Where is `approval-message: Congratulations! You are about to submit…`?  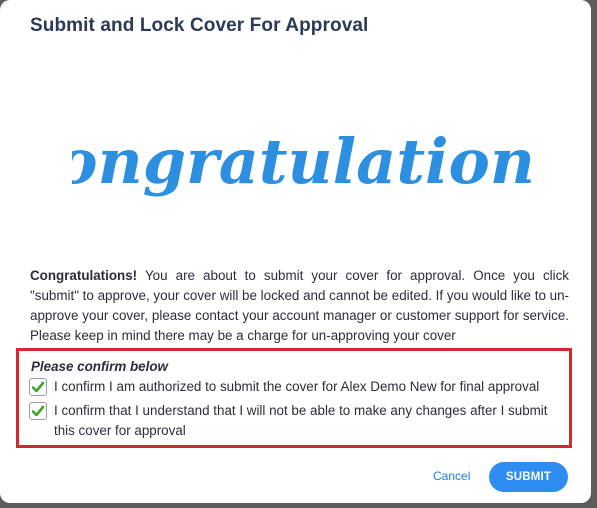 approval-message: Congratulations! You are about to submit… is located at coordinates (299, 306).